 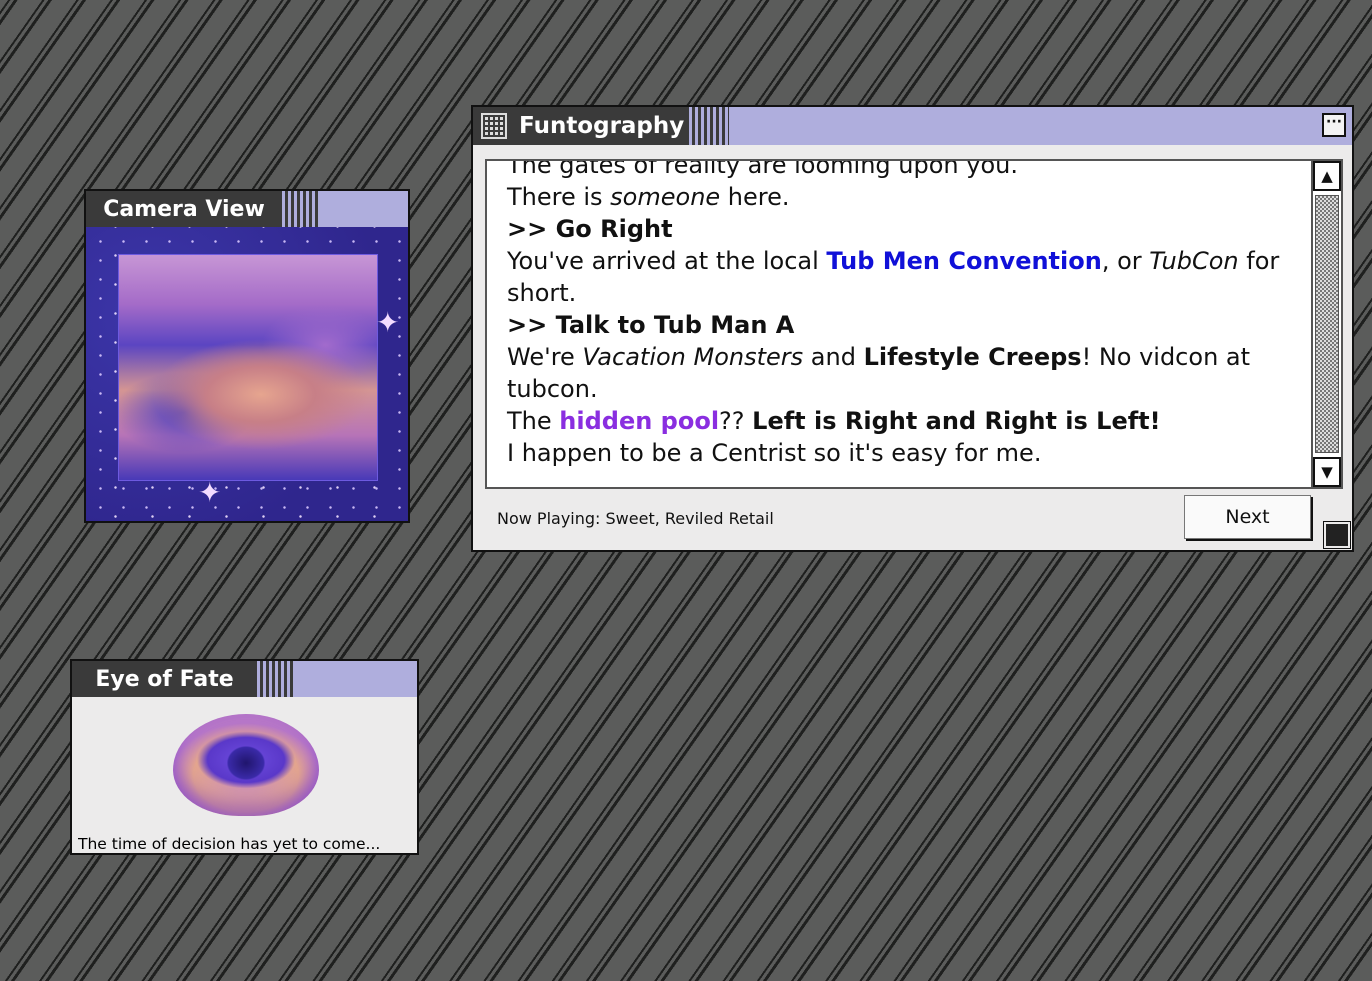 I want to click on window-menu-button: ···, so click(x=1334, y=125).